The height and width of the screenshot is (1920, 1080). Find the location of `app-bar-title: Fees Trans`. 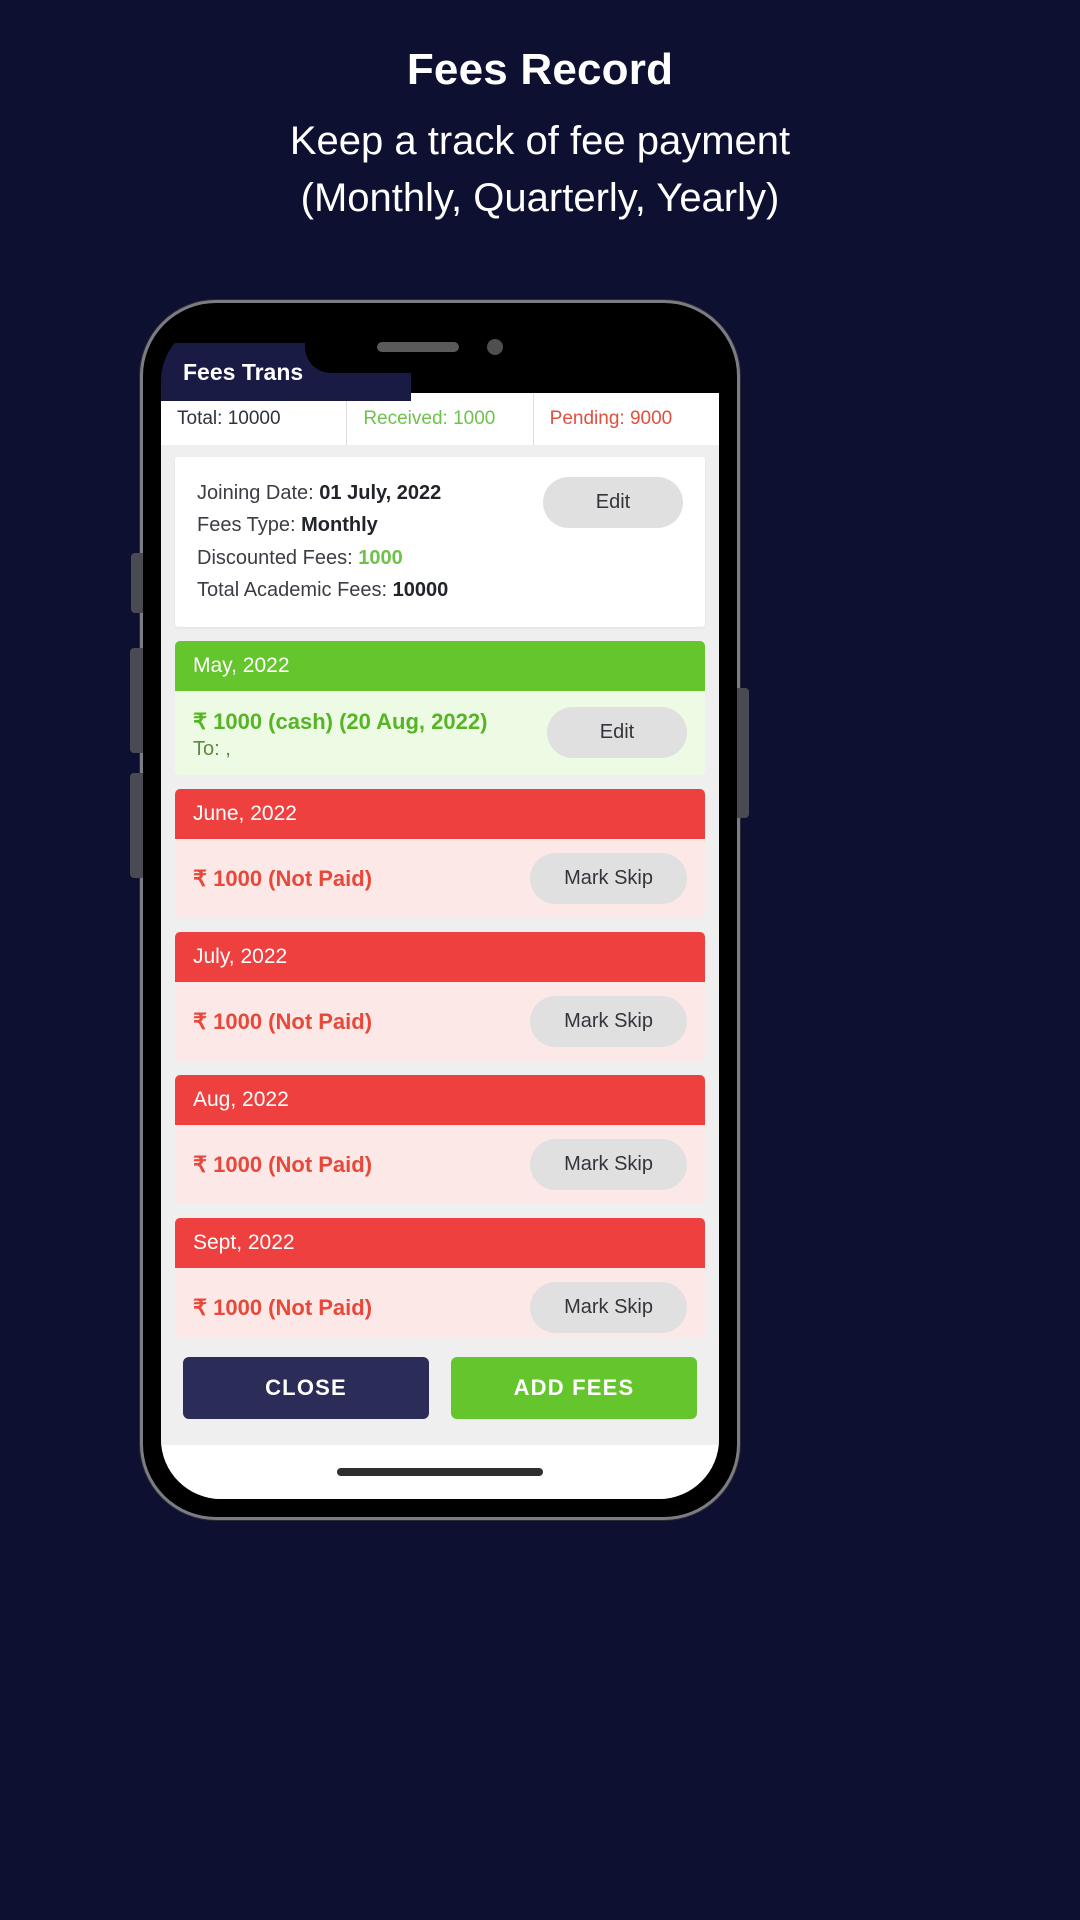

app-bar-title: Fees Trans is located at coordinates (243, 371).